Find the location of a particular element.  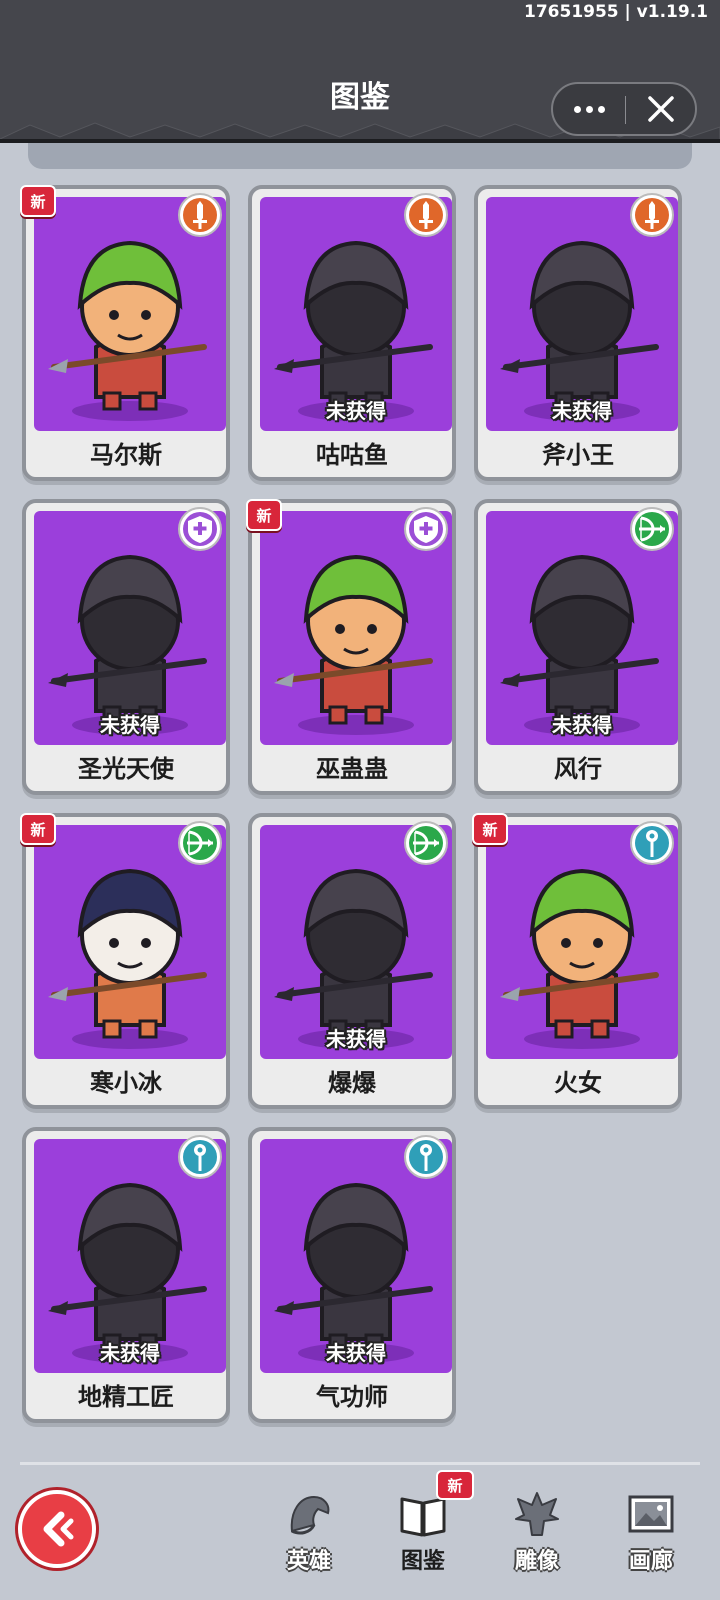

nav-item-heroes: 英雄 is located at coordinates (309, 1535).